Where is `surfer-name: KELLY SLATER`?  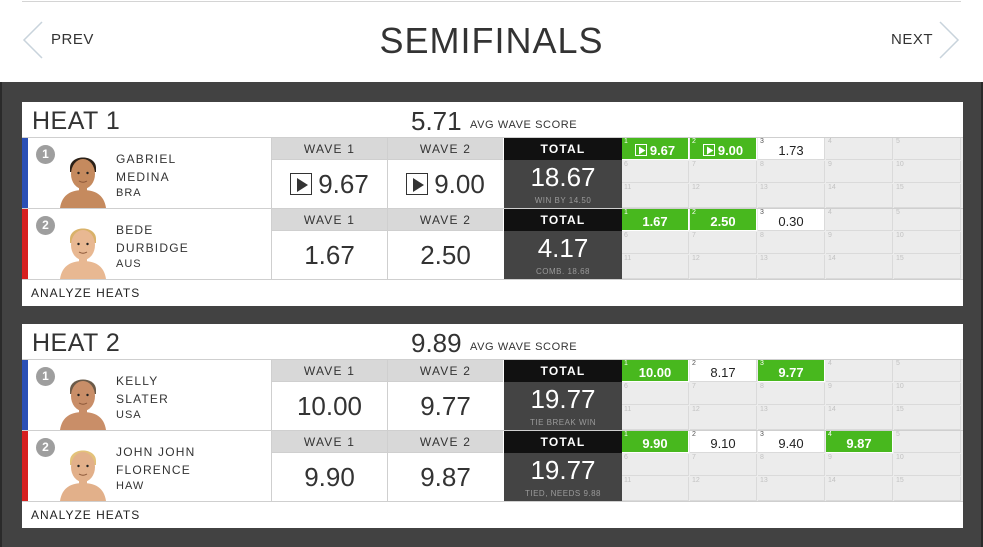 surfer-name: KELLY SLATER is located at coordinates (142, 390).